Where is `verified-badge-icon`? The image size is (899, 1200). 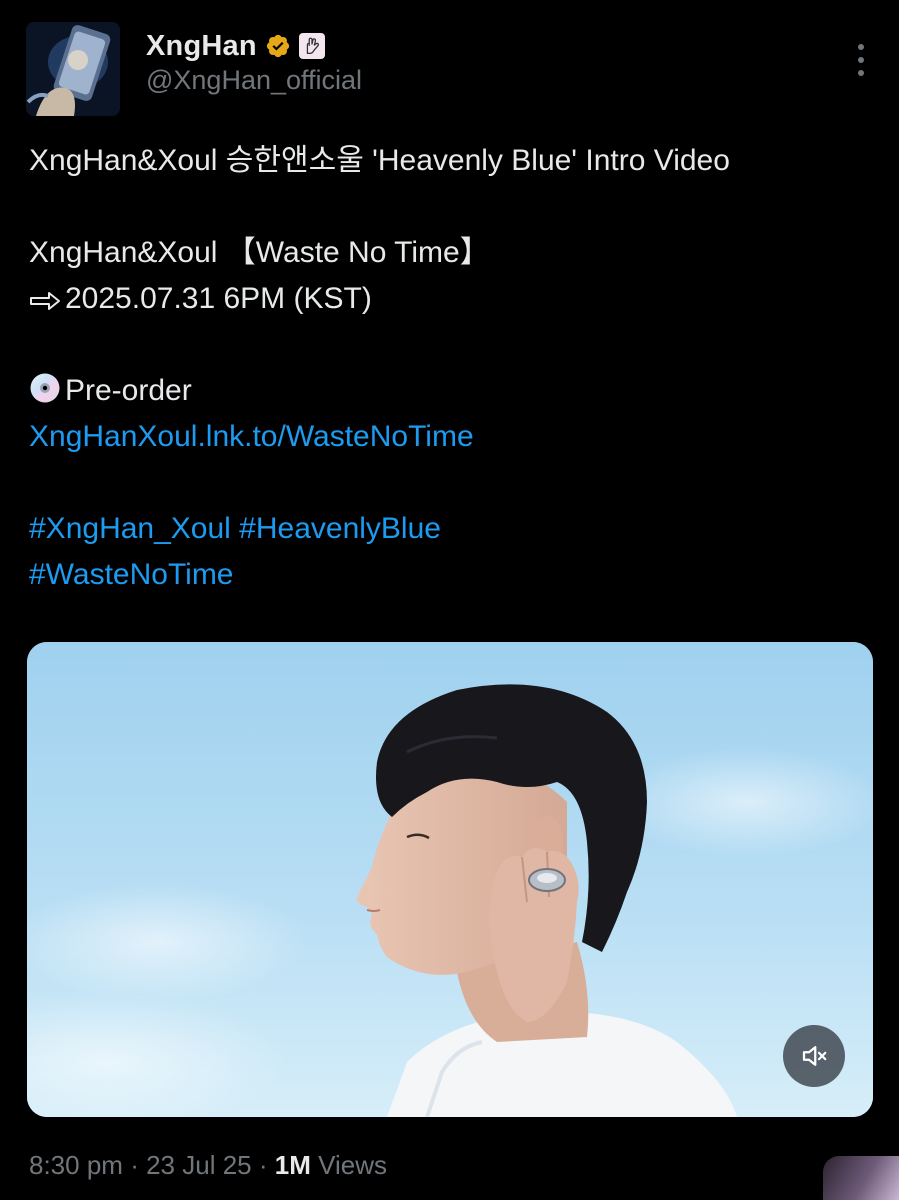
verified-badge-icon is located at coordinates (277, 46).